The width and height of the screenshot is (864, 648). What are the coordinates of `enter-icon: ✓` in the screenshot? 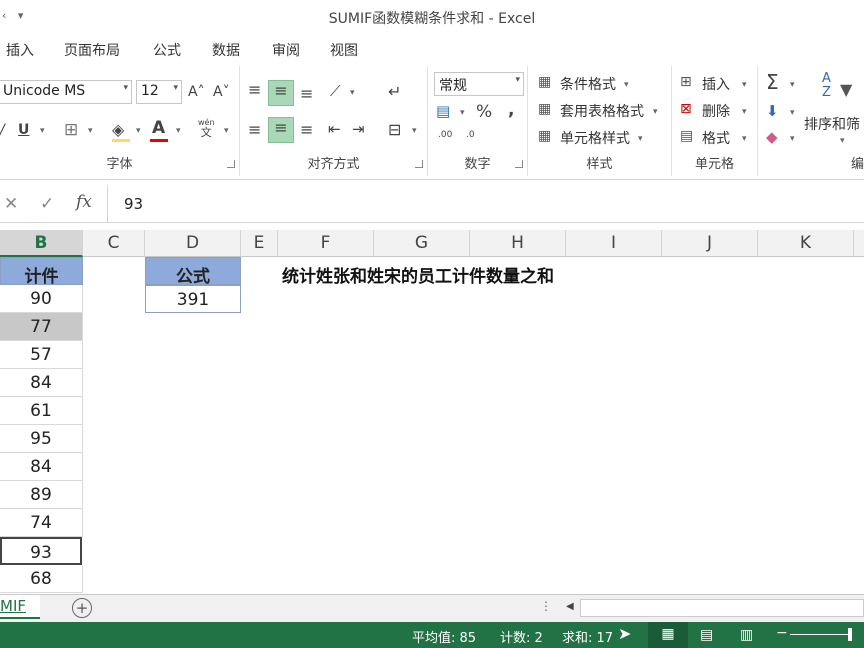 It's located at (47, 204).